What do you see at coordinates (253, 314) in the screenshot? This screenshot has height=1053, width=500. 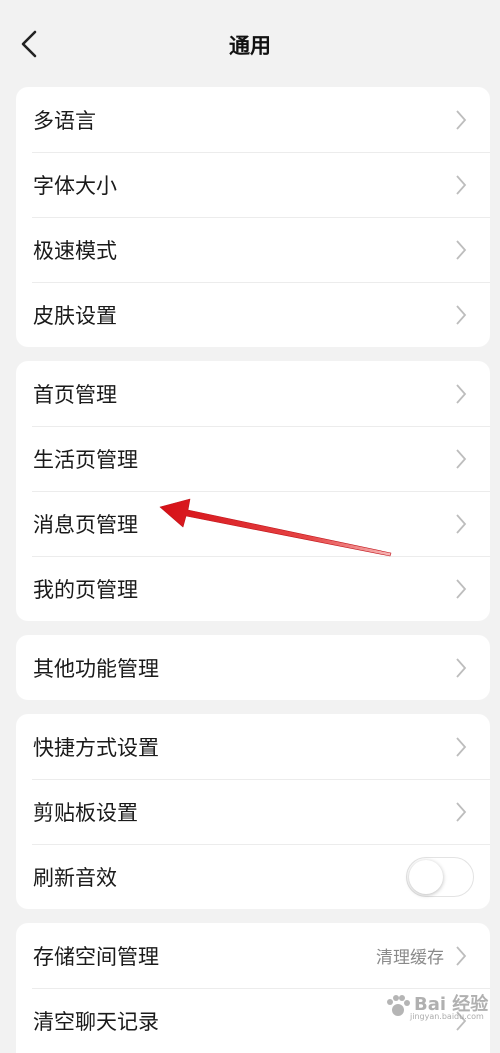 I see `setting-row-skin: 皮肤设置` at bounding box center [253, 314].